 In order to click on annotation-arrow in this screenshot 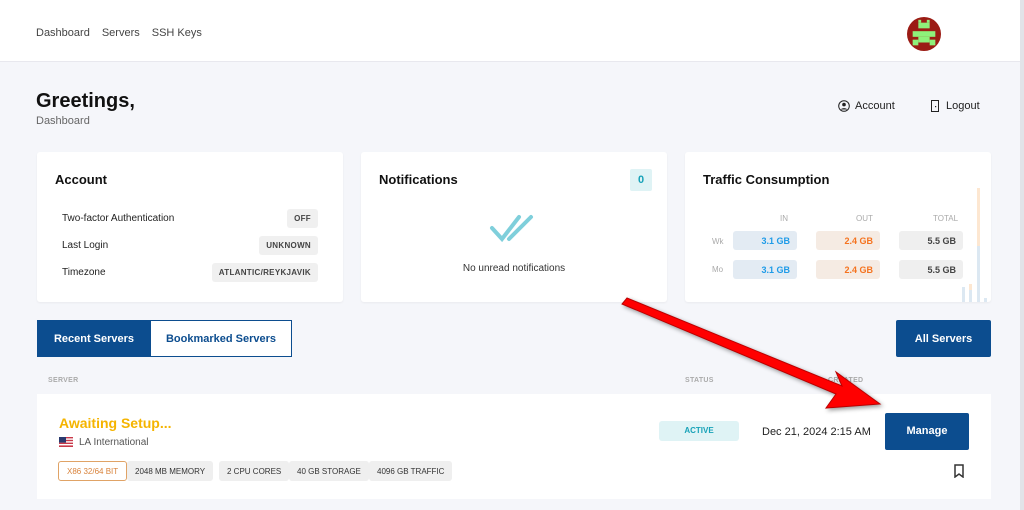, I will do `click(751, 353)`.